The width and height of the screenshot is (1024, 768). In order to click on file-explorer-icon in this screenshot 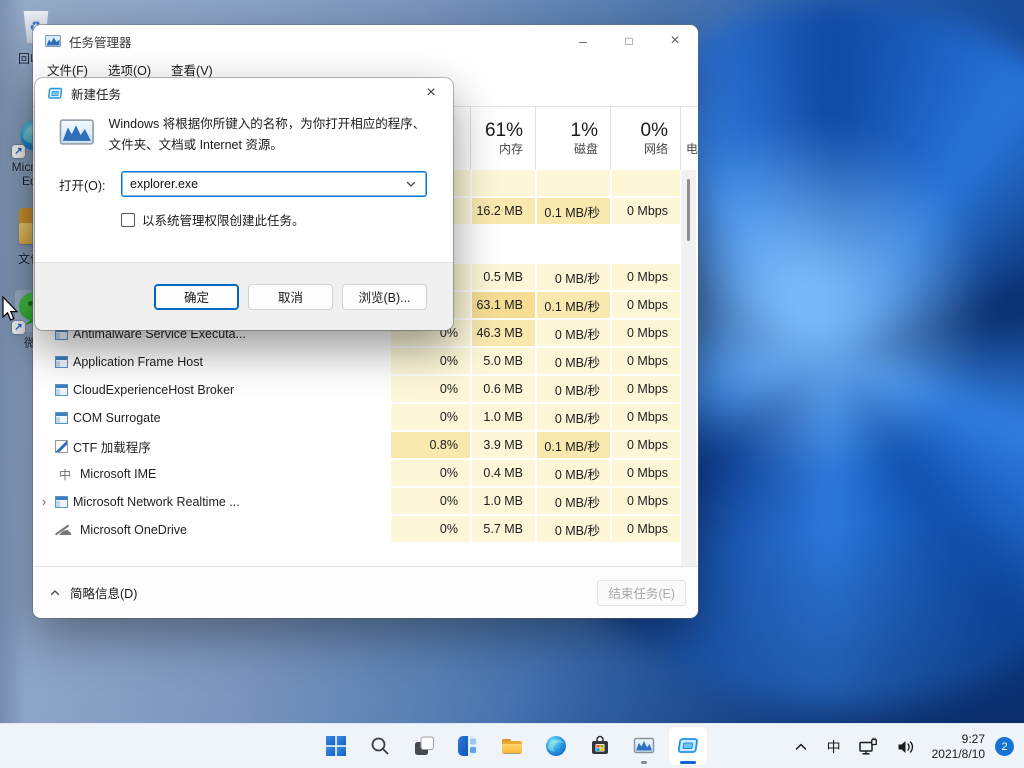, I will do `click(512, 746)`.